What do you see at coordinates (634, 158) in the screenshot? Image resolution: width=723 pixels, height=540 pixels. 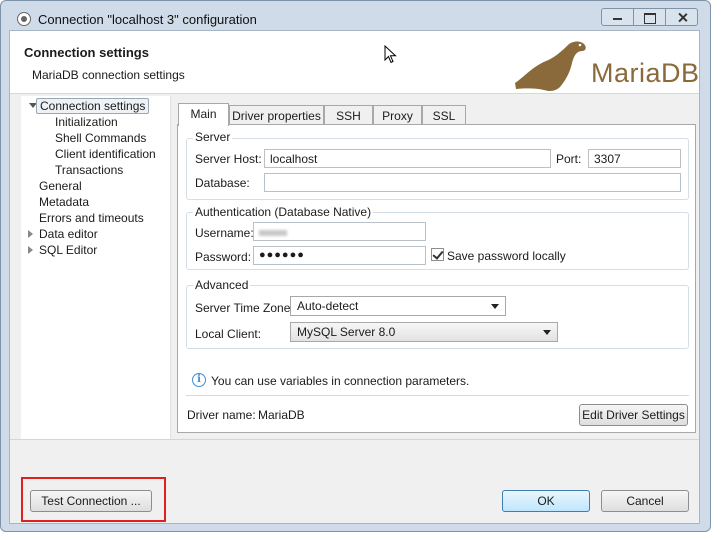 I see `port-input: 3307` at bounding box center [634, 158].